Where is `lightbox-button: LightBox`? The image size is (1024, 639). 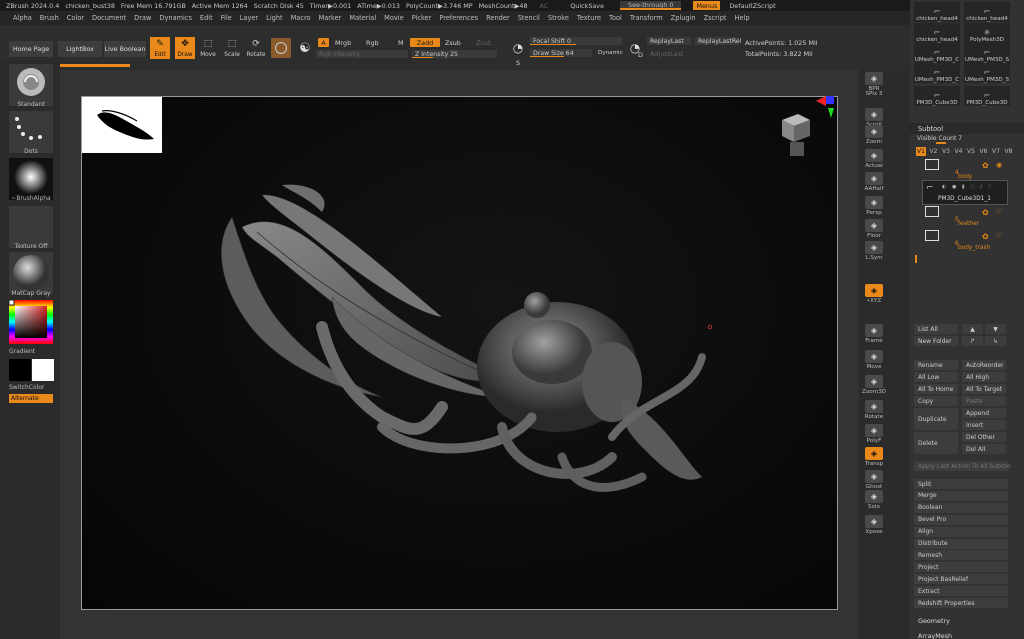 lightbox-button: LightBox is located at coordinates (80, 49).